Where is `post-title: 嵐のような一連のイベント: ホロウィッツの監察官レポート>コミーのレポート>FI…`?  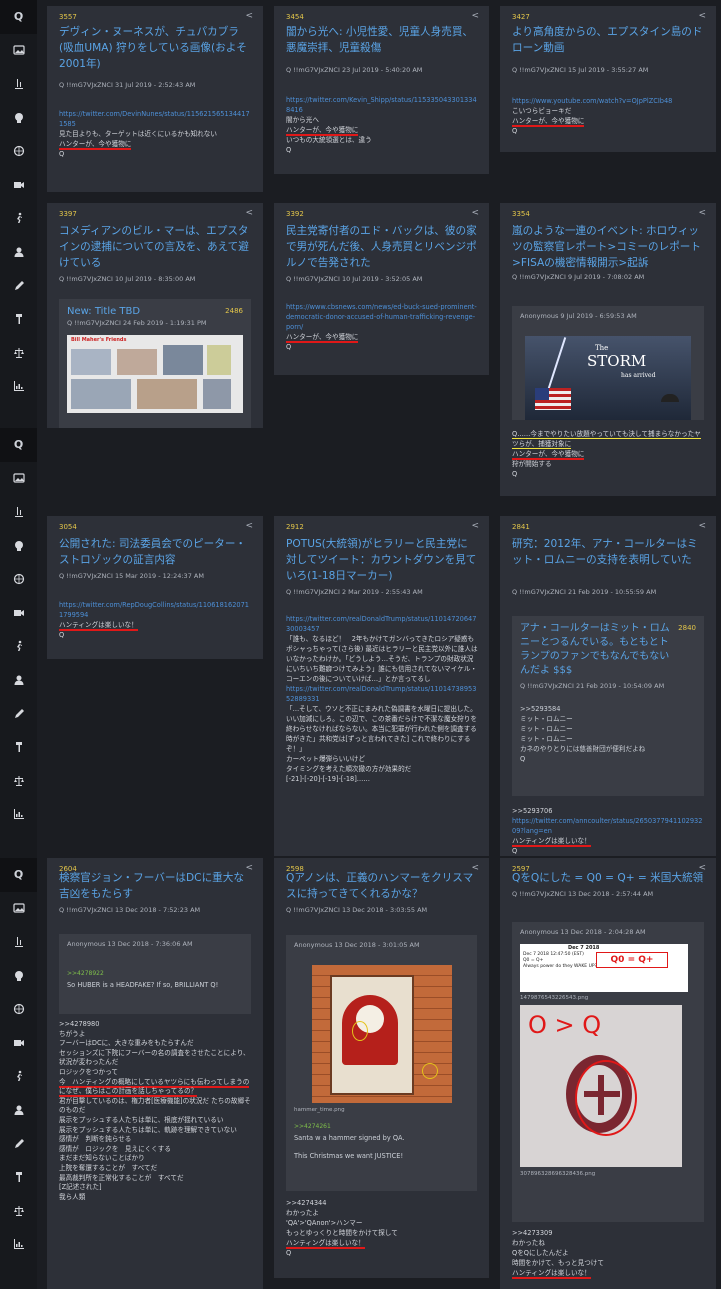
post-title: 嵐のような一連のイベント: ホロウィッツの監察官レポート>コミーのレポート>FI… is located at coordinates (608, 247).